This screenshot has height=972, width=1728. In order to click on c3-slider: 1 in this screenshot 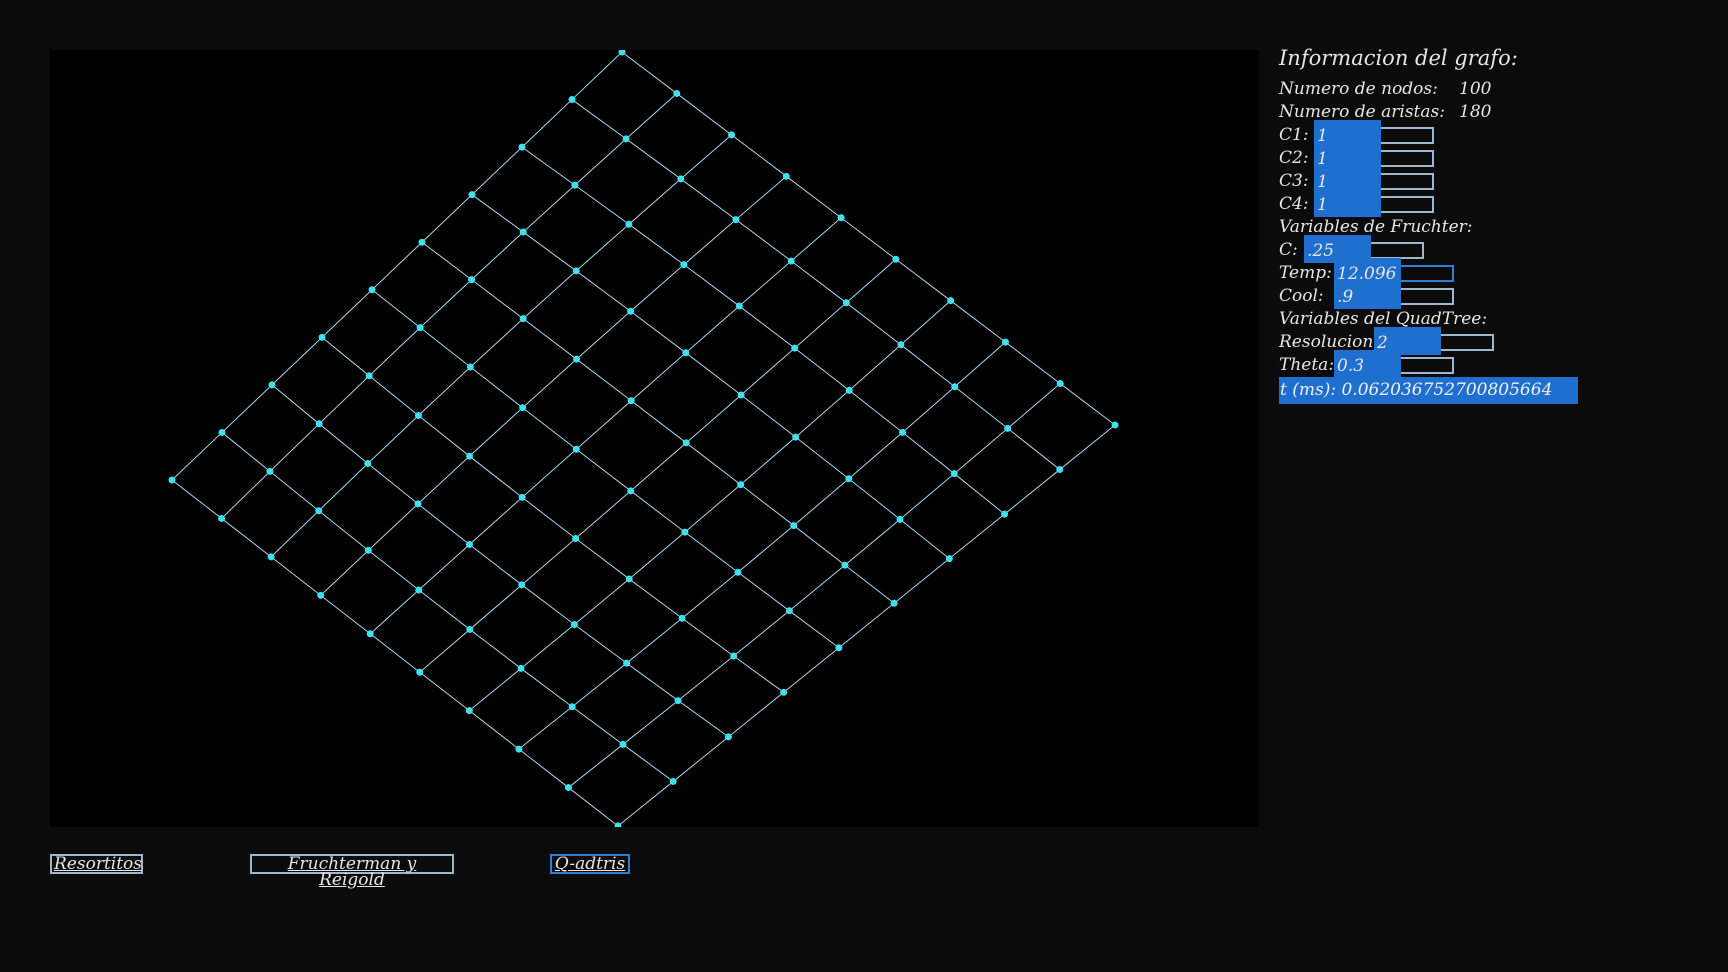, I will do `click(1374, 180)`.